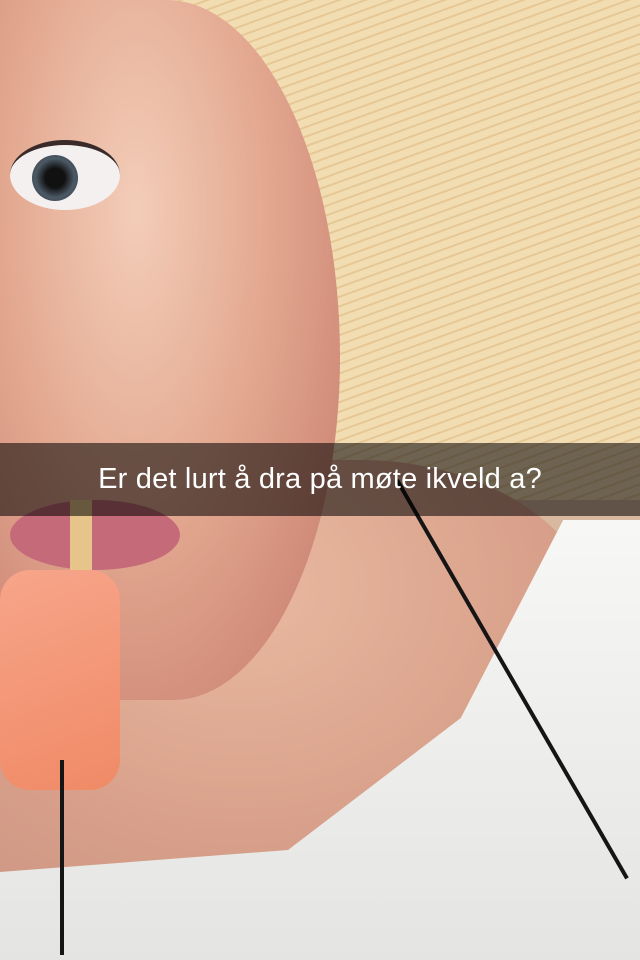 The height and width of the screenshot is (960, 640). I want to click on popsicle, so click(60, 680).